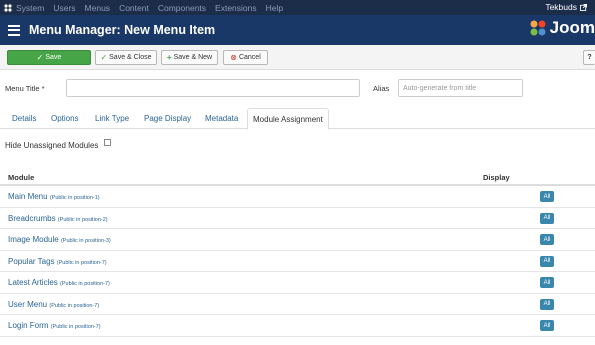 The width and height of the screenshot is (595, 345). Describe the element at coordinates (30, 8) in the screenshot. I see `menu-system: System` at that location.